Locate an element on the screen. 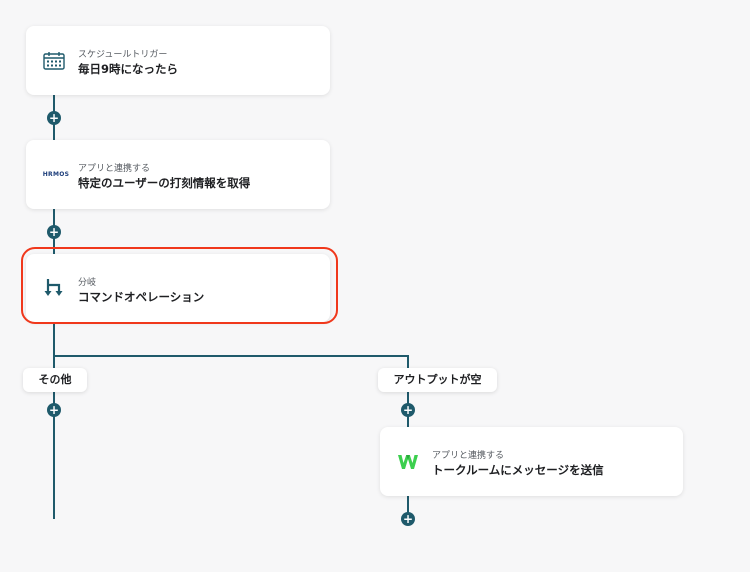 The height and width of the screenshot is (572, 750). hrmos-logo-text: HRMOS is located at coordinates (56, 174).